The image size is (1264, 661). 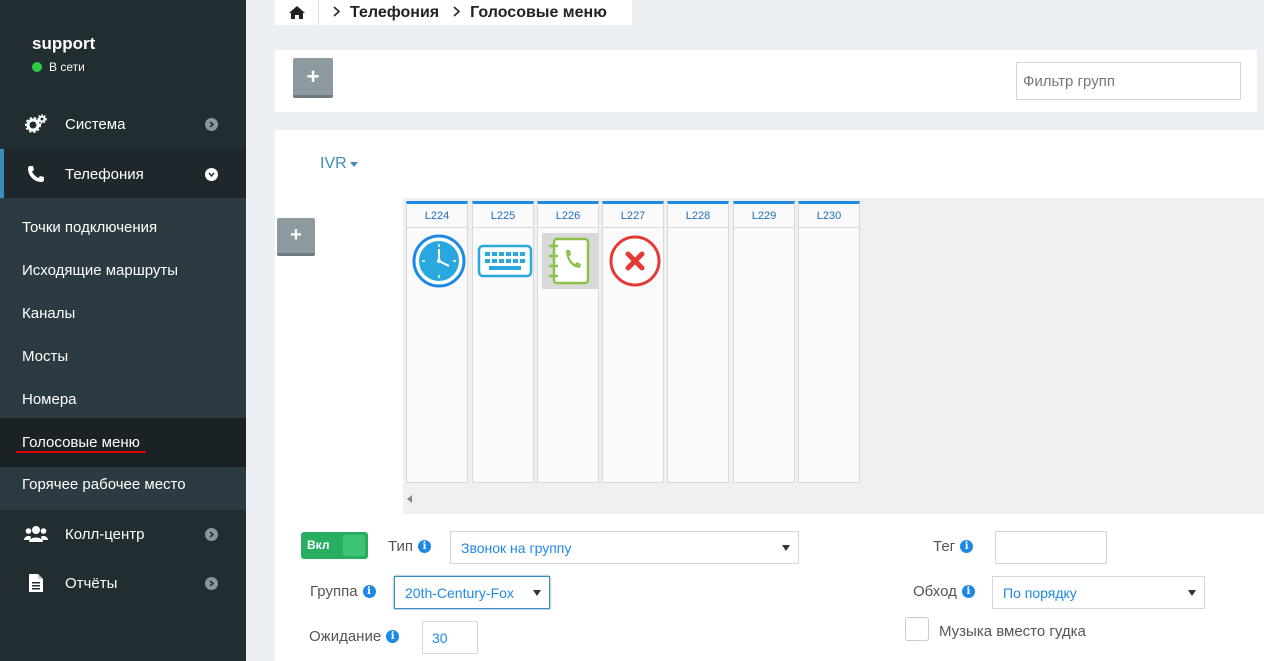 I want to click on sidebar-item-telephony: Телефония, so click(x=123, y=174).